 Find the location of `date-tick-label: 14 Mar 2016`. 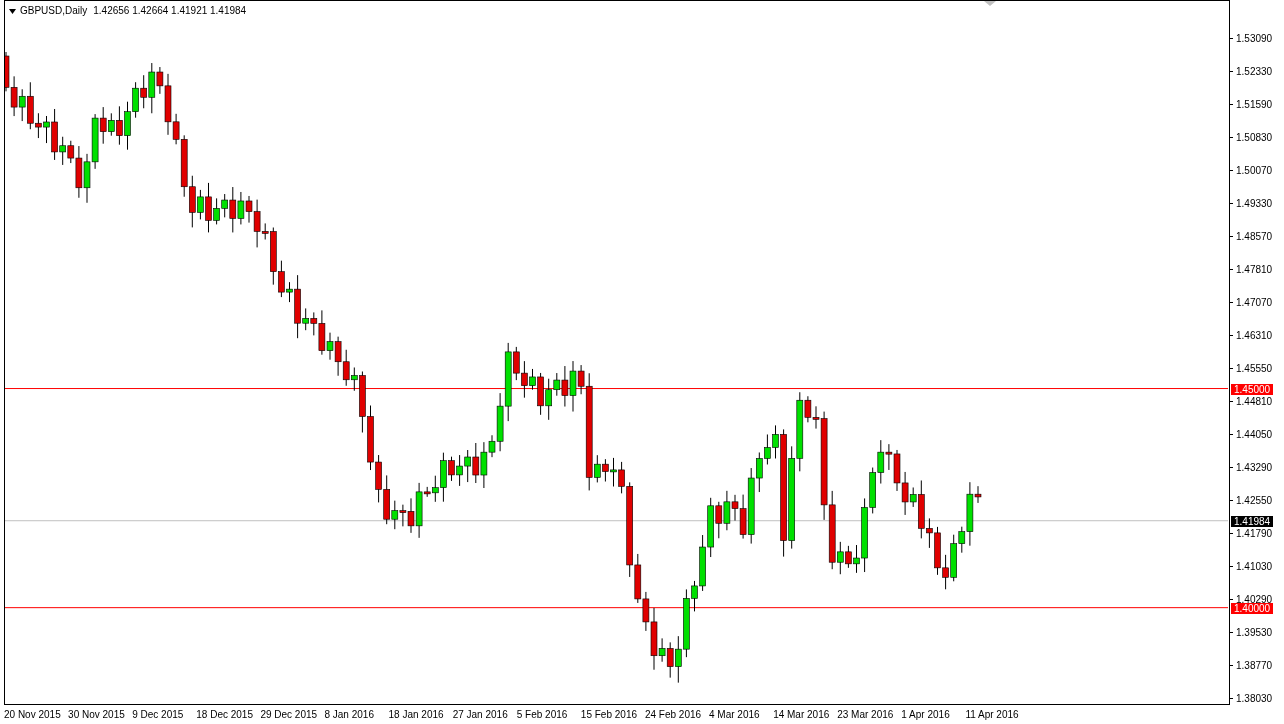

date-tick-label: 14 Mar 2016 is located at coordinates (802, 714).